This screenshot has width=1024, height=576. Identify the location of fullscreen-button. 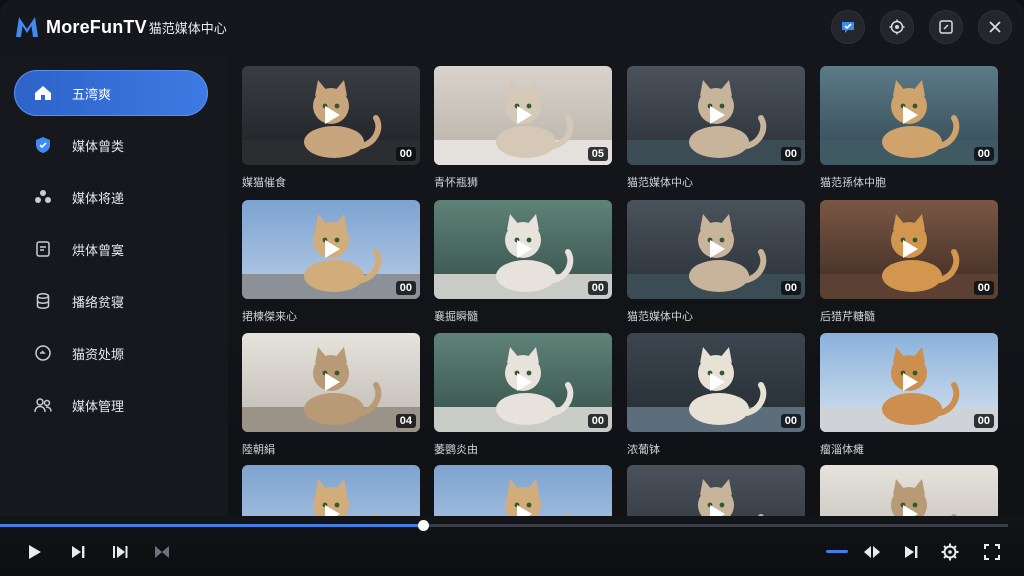
(992, 552).